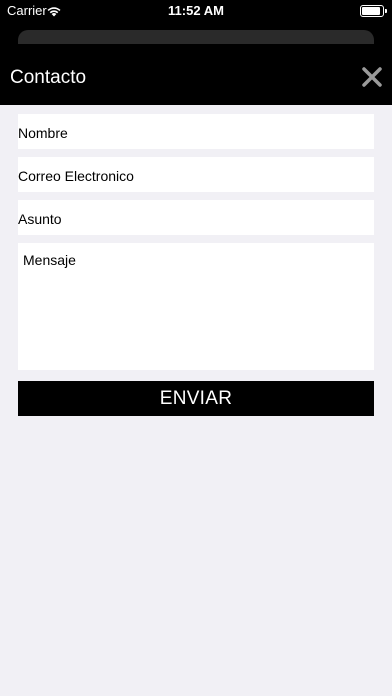 The width and height of the screenshot is (392, 696). Describe the element at coordinates (372, 11) in the screenshot. I see `battery-icon` at that location.